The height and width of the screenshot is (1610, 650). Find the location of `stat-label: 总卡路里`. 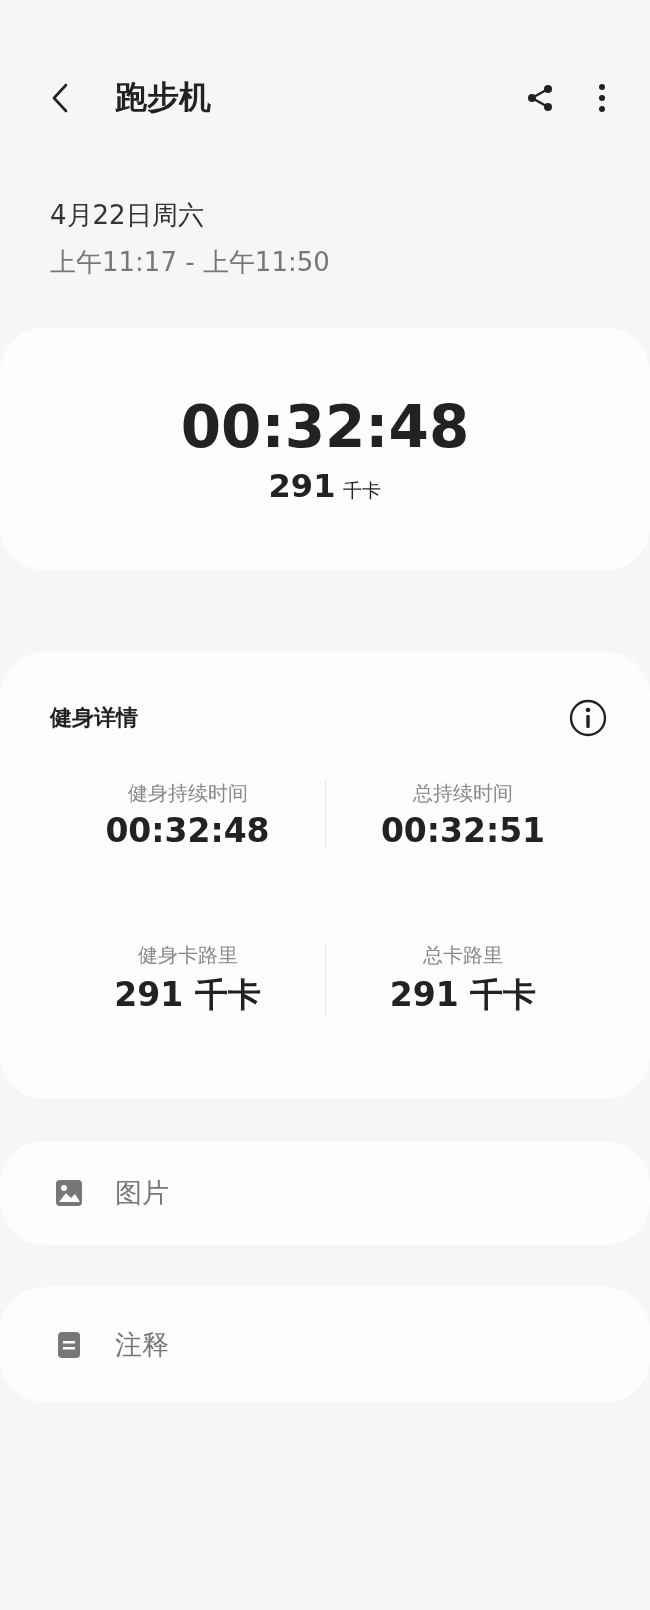

stat-label: 总卡路里 is located at coordinates (463, 955).